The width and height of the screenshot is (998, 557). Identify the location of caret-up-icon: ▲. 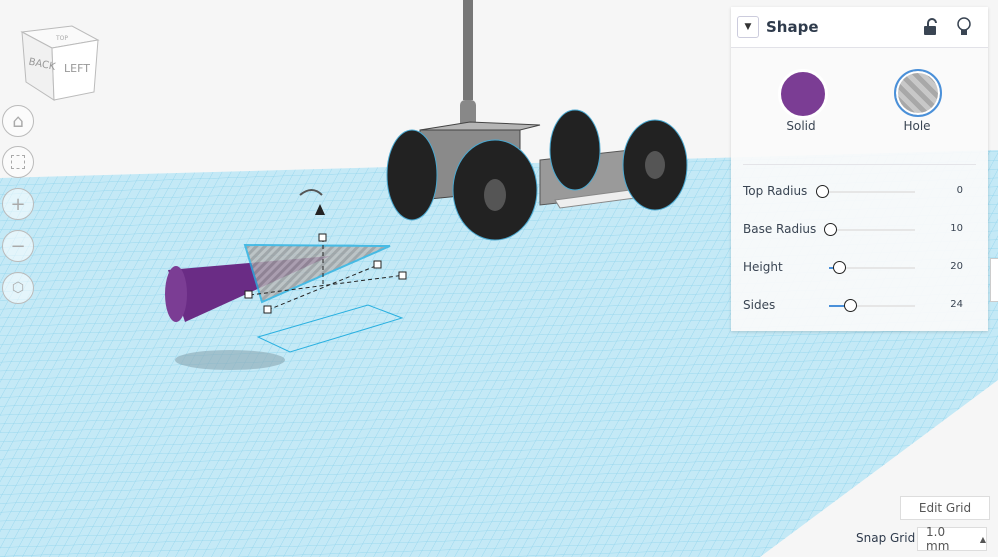
(982, 539).